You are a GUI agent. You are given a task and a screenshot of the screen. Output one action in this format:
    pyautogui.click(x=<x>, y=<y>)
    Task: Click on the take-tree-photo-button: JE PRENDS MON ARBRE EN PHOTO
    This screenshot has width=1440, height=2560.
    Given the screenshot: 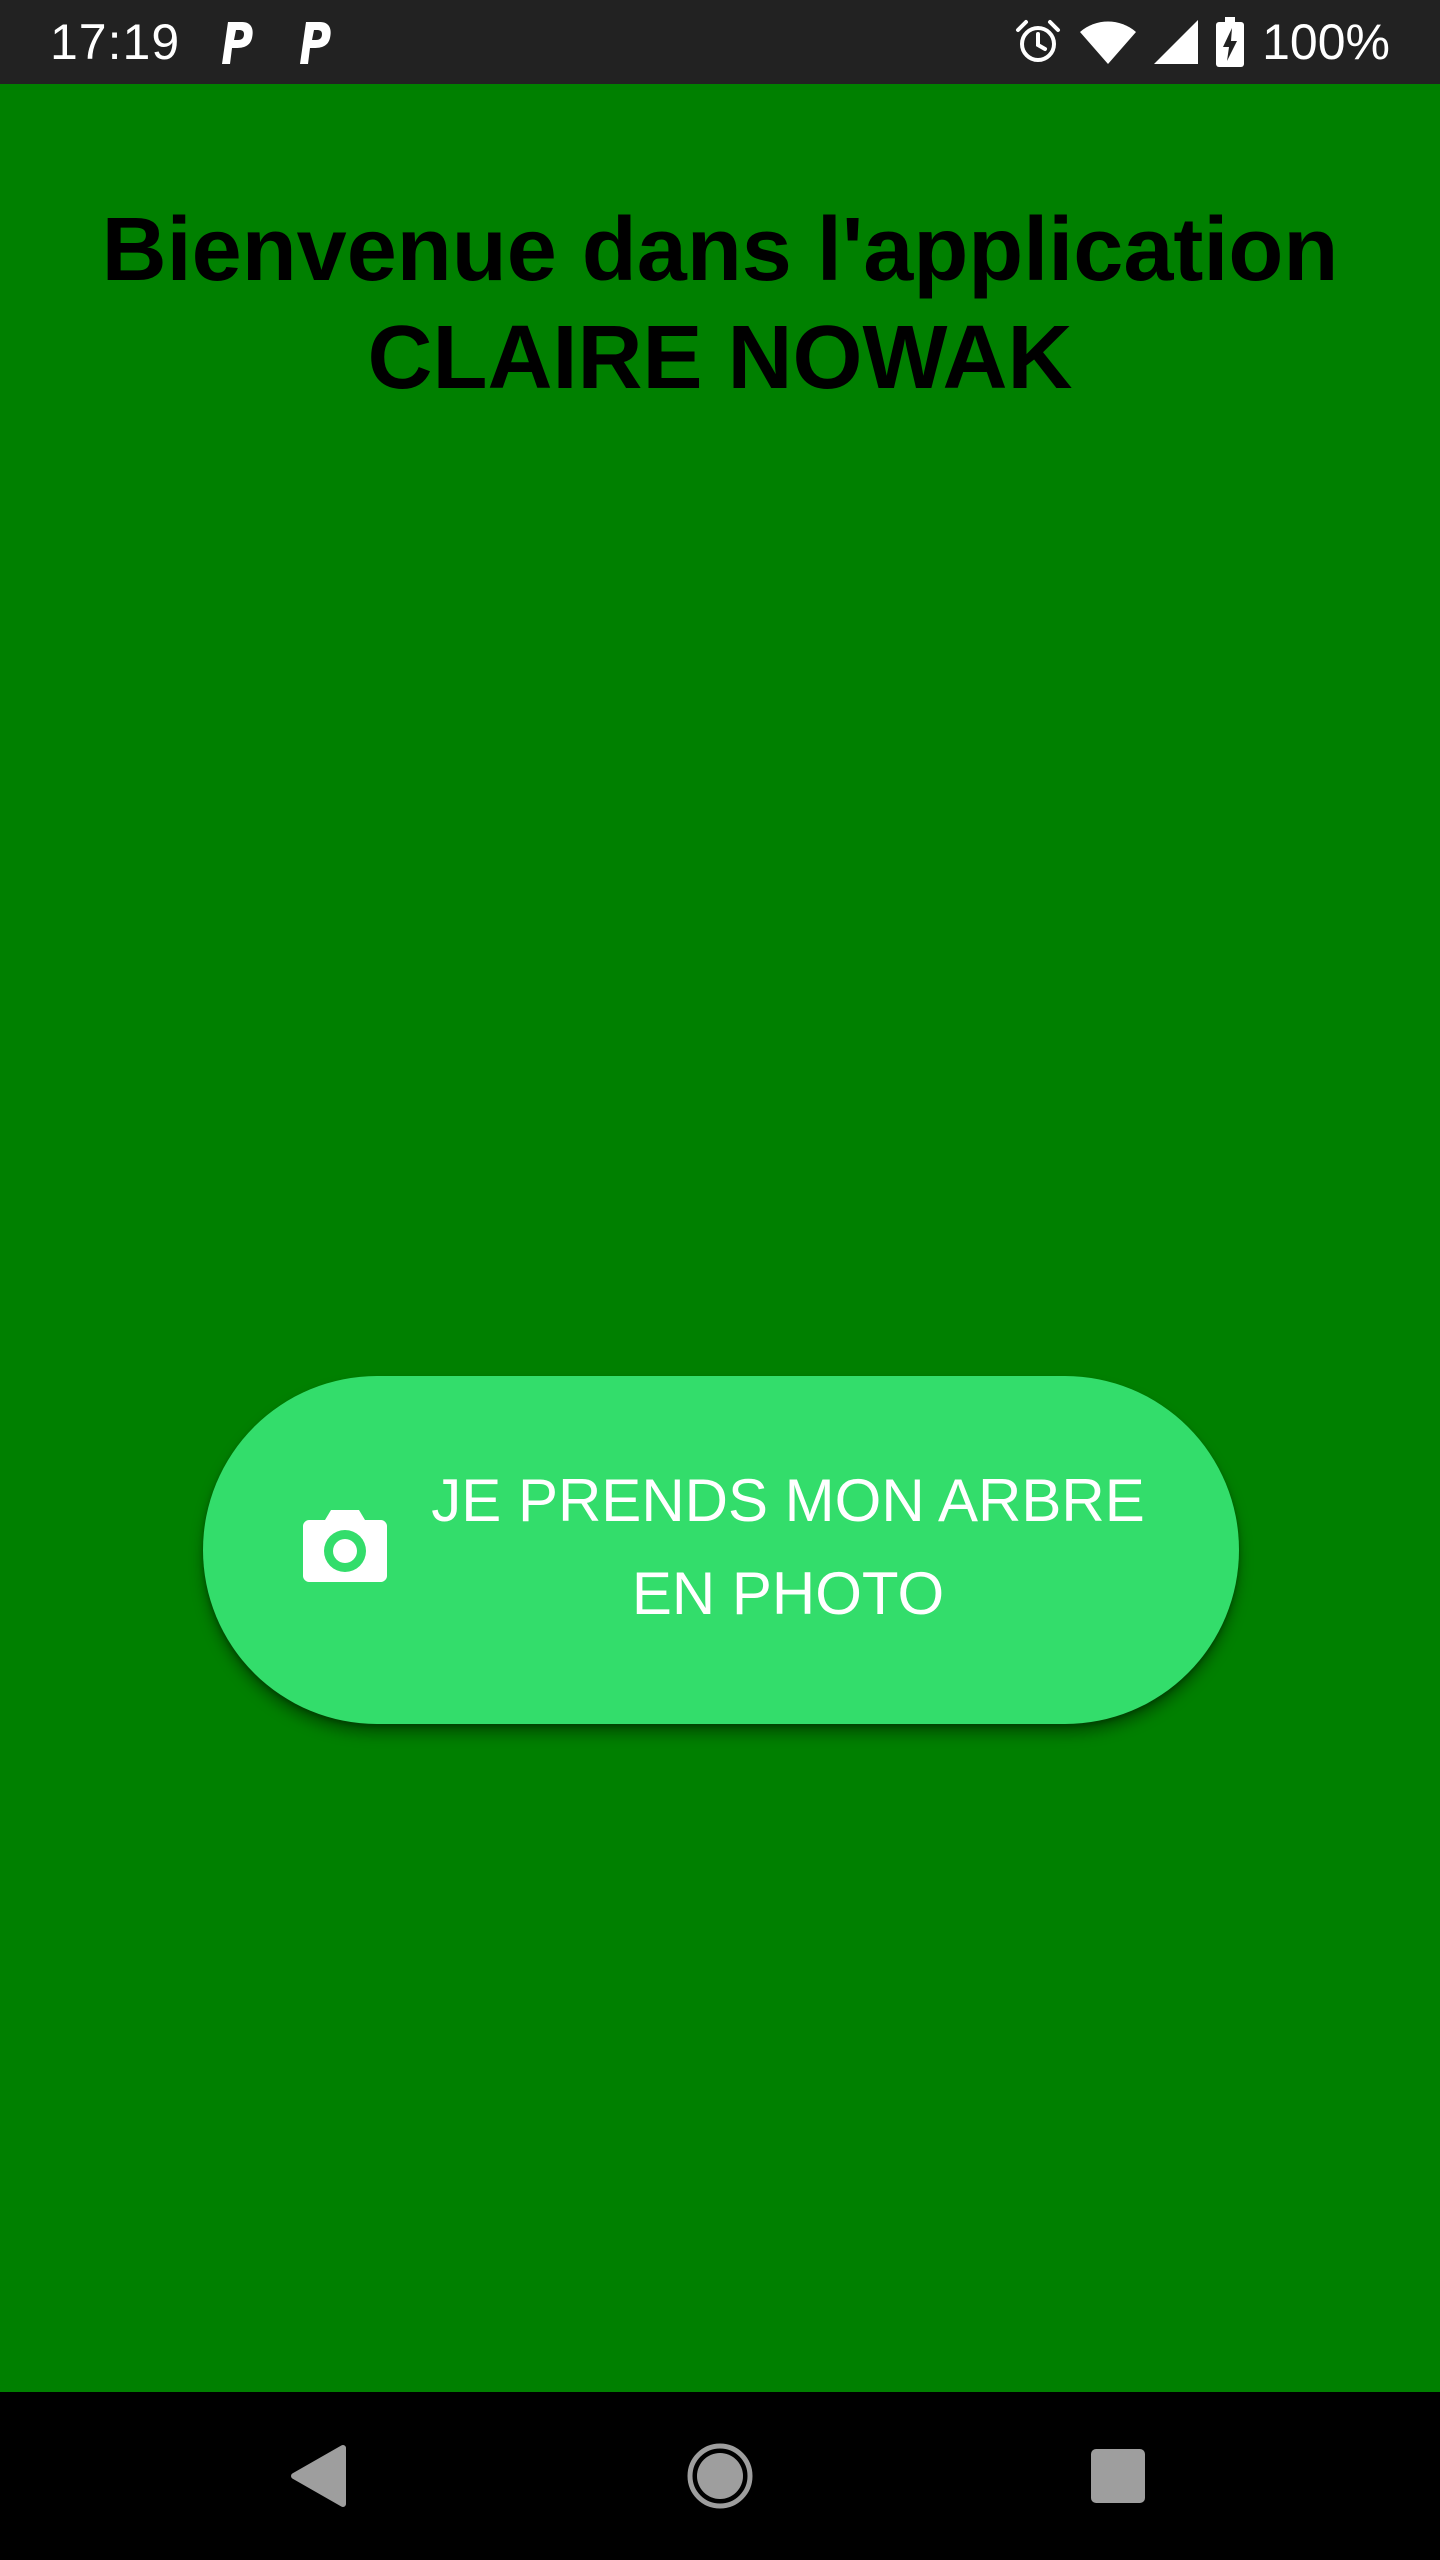 What is the action you would take?
    pyautogui.click(x=721, y=1550)
    